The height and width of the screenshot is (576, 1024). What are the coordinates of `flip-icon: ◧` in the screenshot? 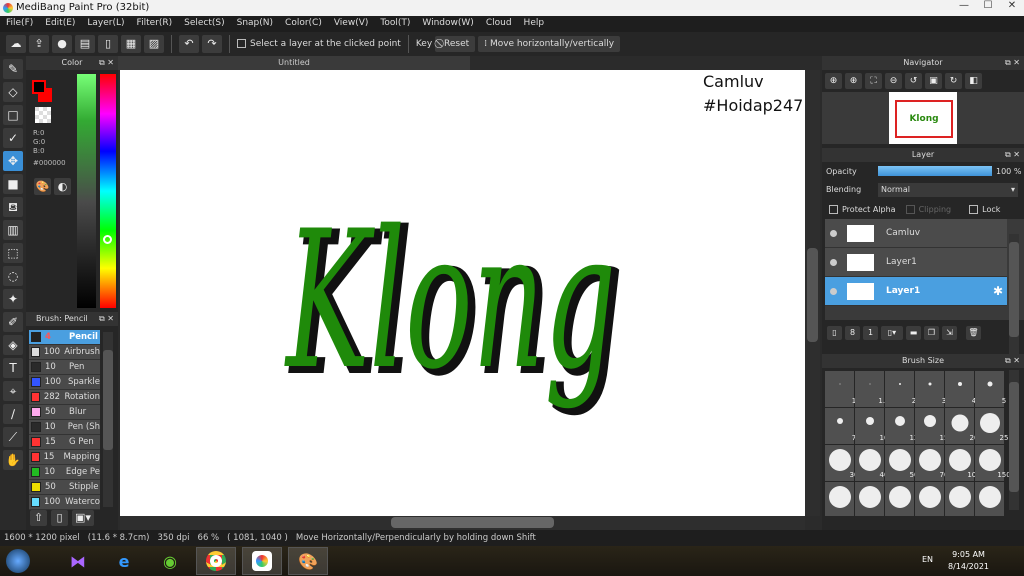 It's located at (973, 81).